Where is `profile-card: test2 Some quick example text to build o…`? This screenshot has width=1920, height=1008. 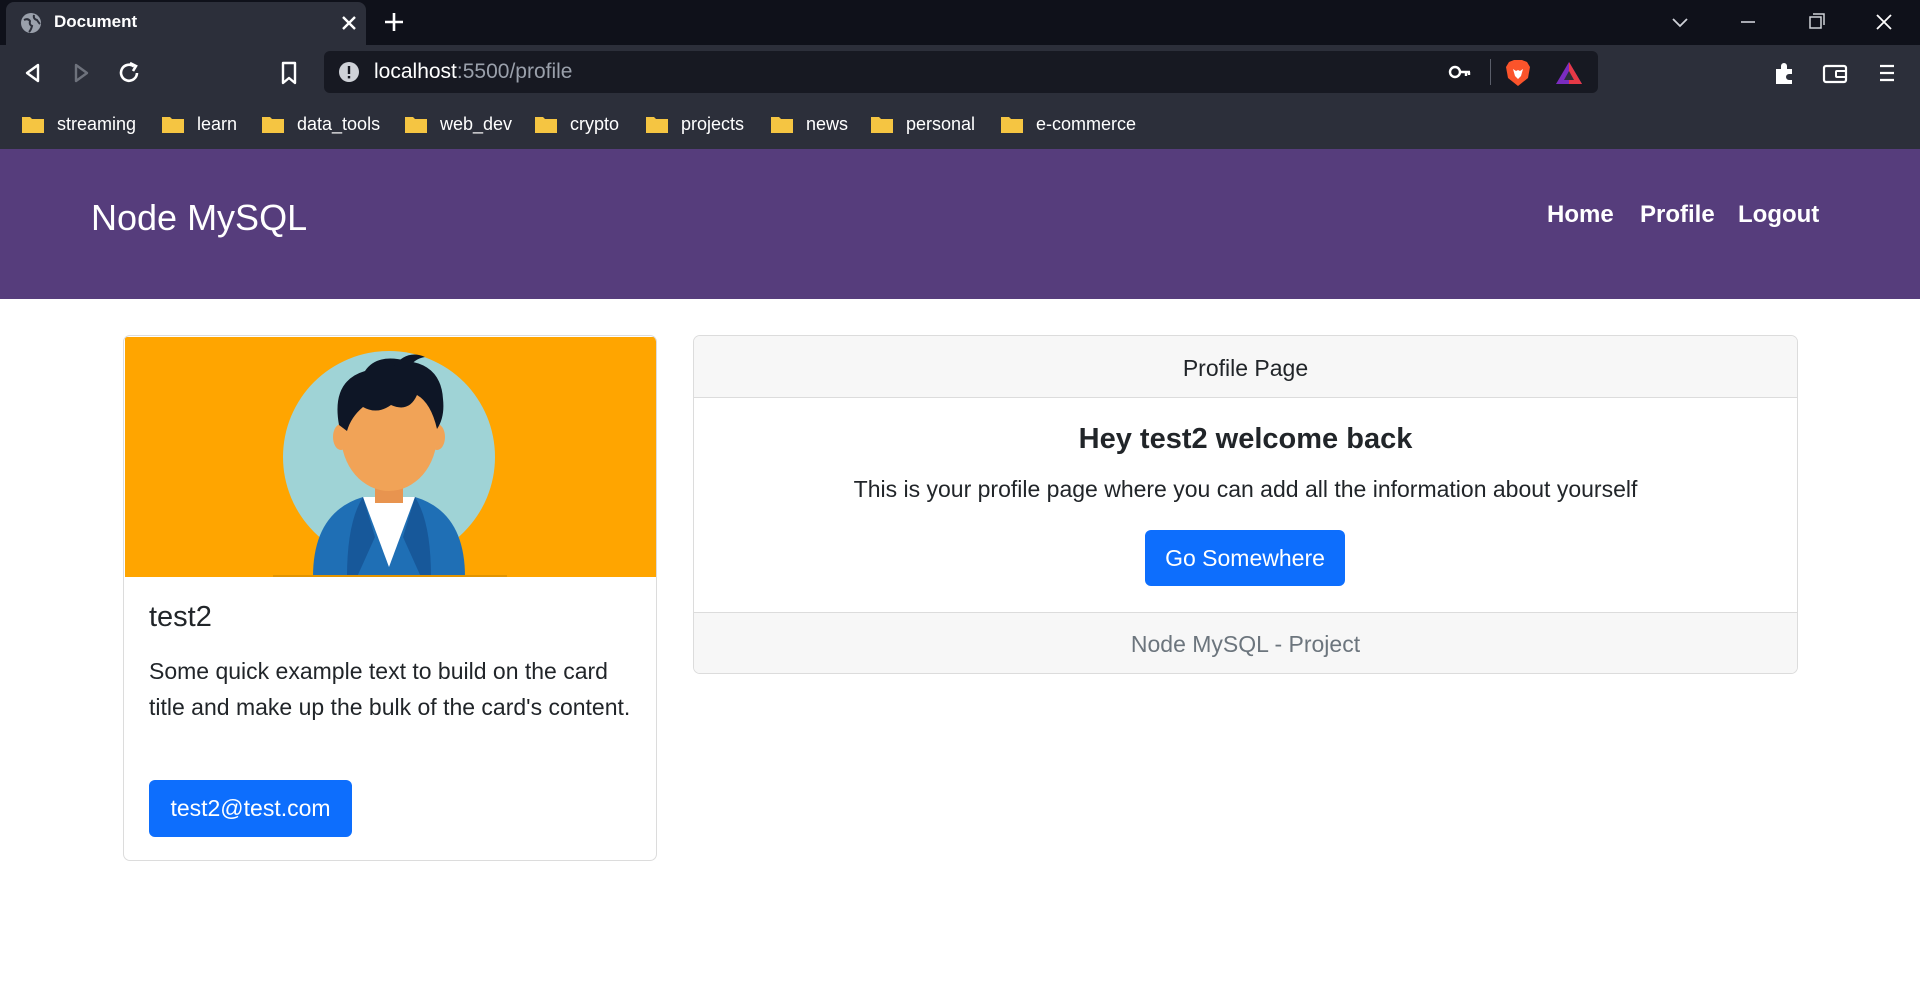
profile-card: test2 Some quick example text to build o… is located at coordinates (390, 598).